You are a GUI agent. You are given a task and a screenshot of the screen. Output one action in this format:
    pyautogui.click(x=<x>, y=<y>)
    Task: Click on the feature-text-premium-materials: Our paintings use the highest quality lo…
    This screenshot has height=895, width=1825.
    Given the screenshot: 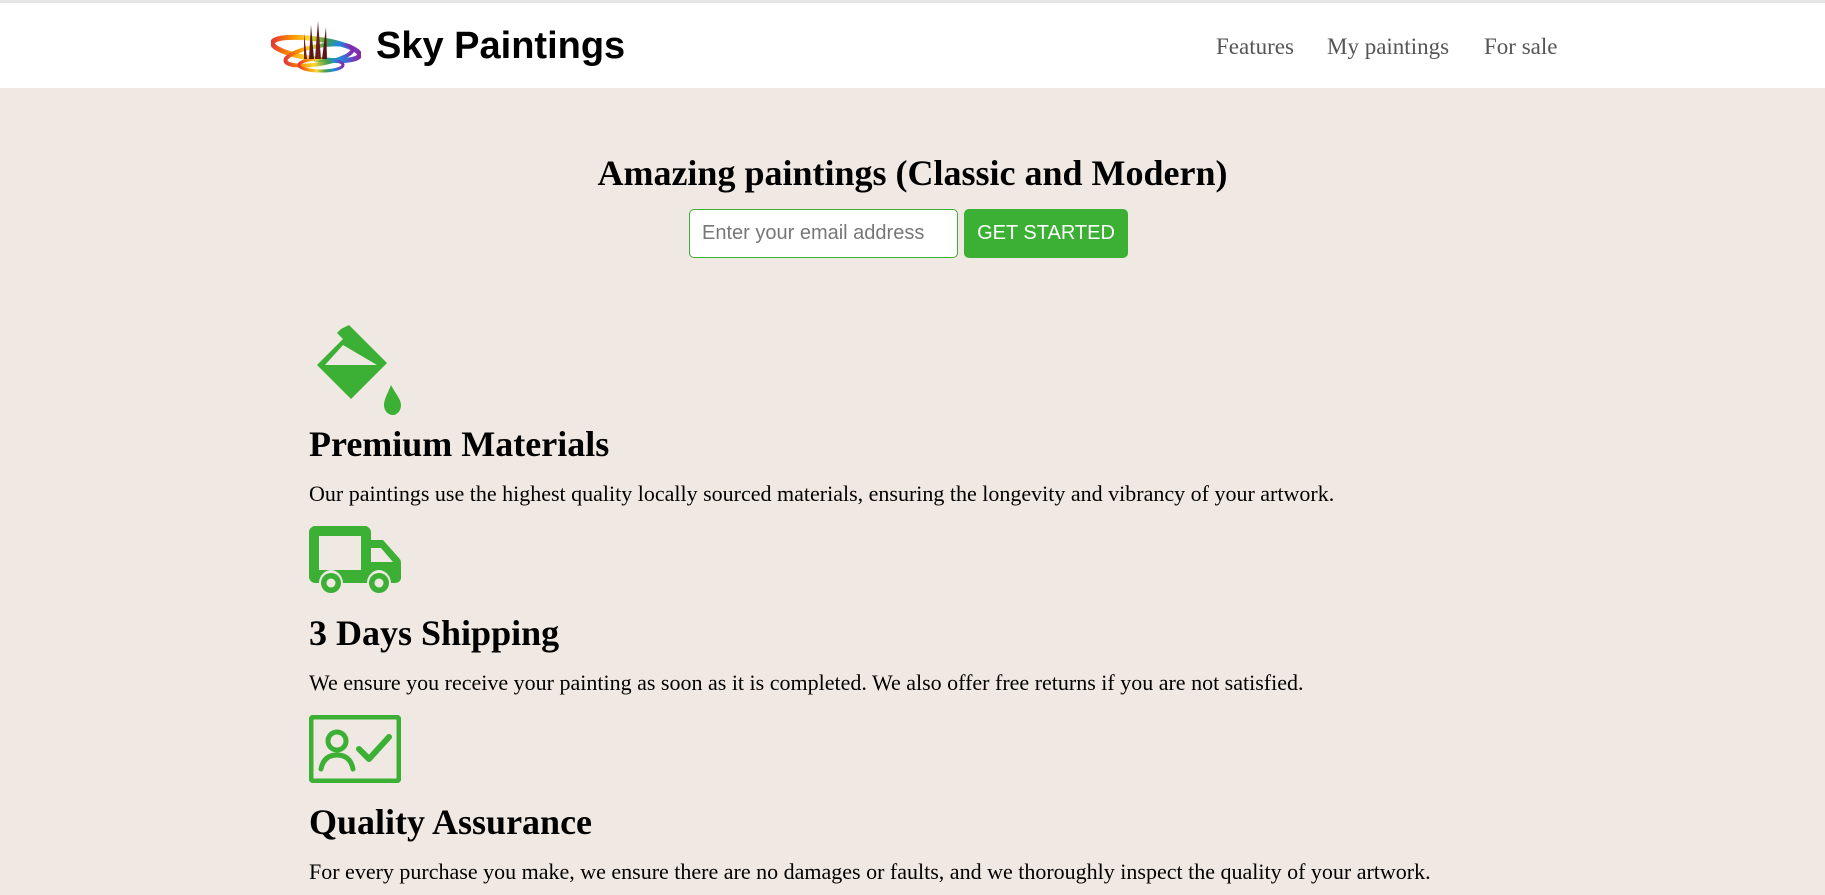 What is the action you would take?
    pyautogui.click(x=822, y=493)
    